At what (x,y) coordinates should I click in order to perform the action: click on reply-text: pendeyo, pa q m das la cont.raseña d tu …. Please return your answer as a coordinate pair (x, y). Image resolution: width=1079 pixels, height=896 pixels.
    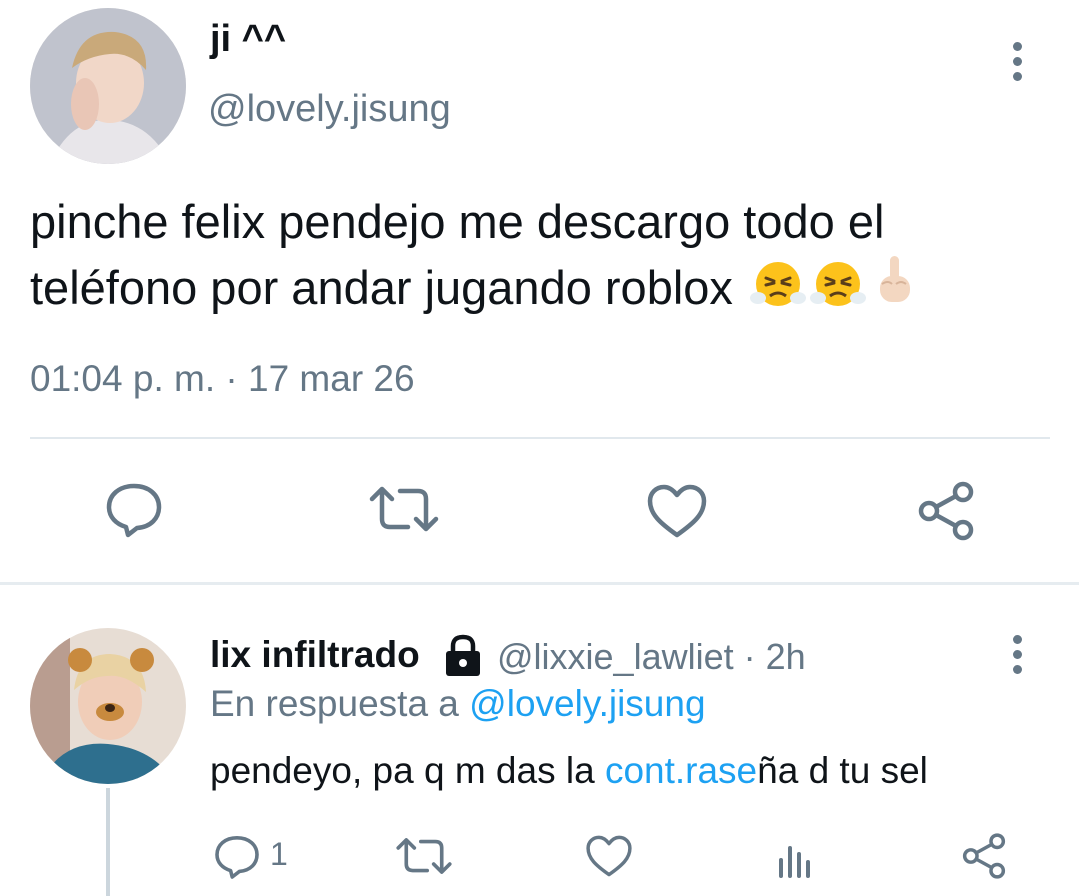
    Looking at the image, I should click on (569, 771).